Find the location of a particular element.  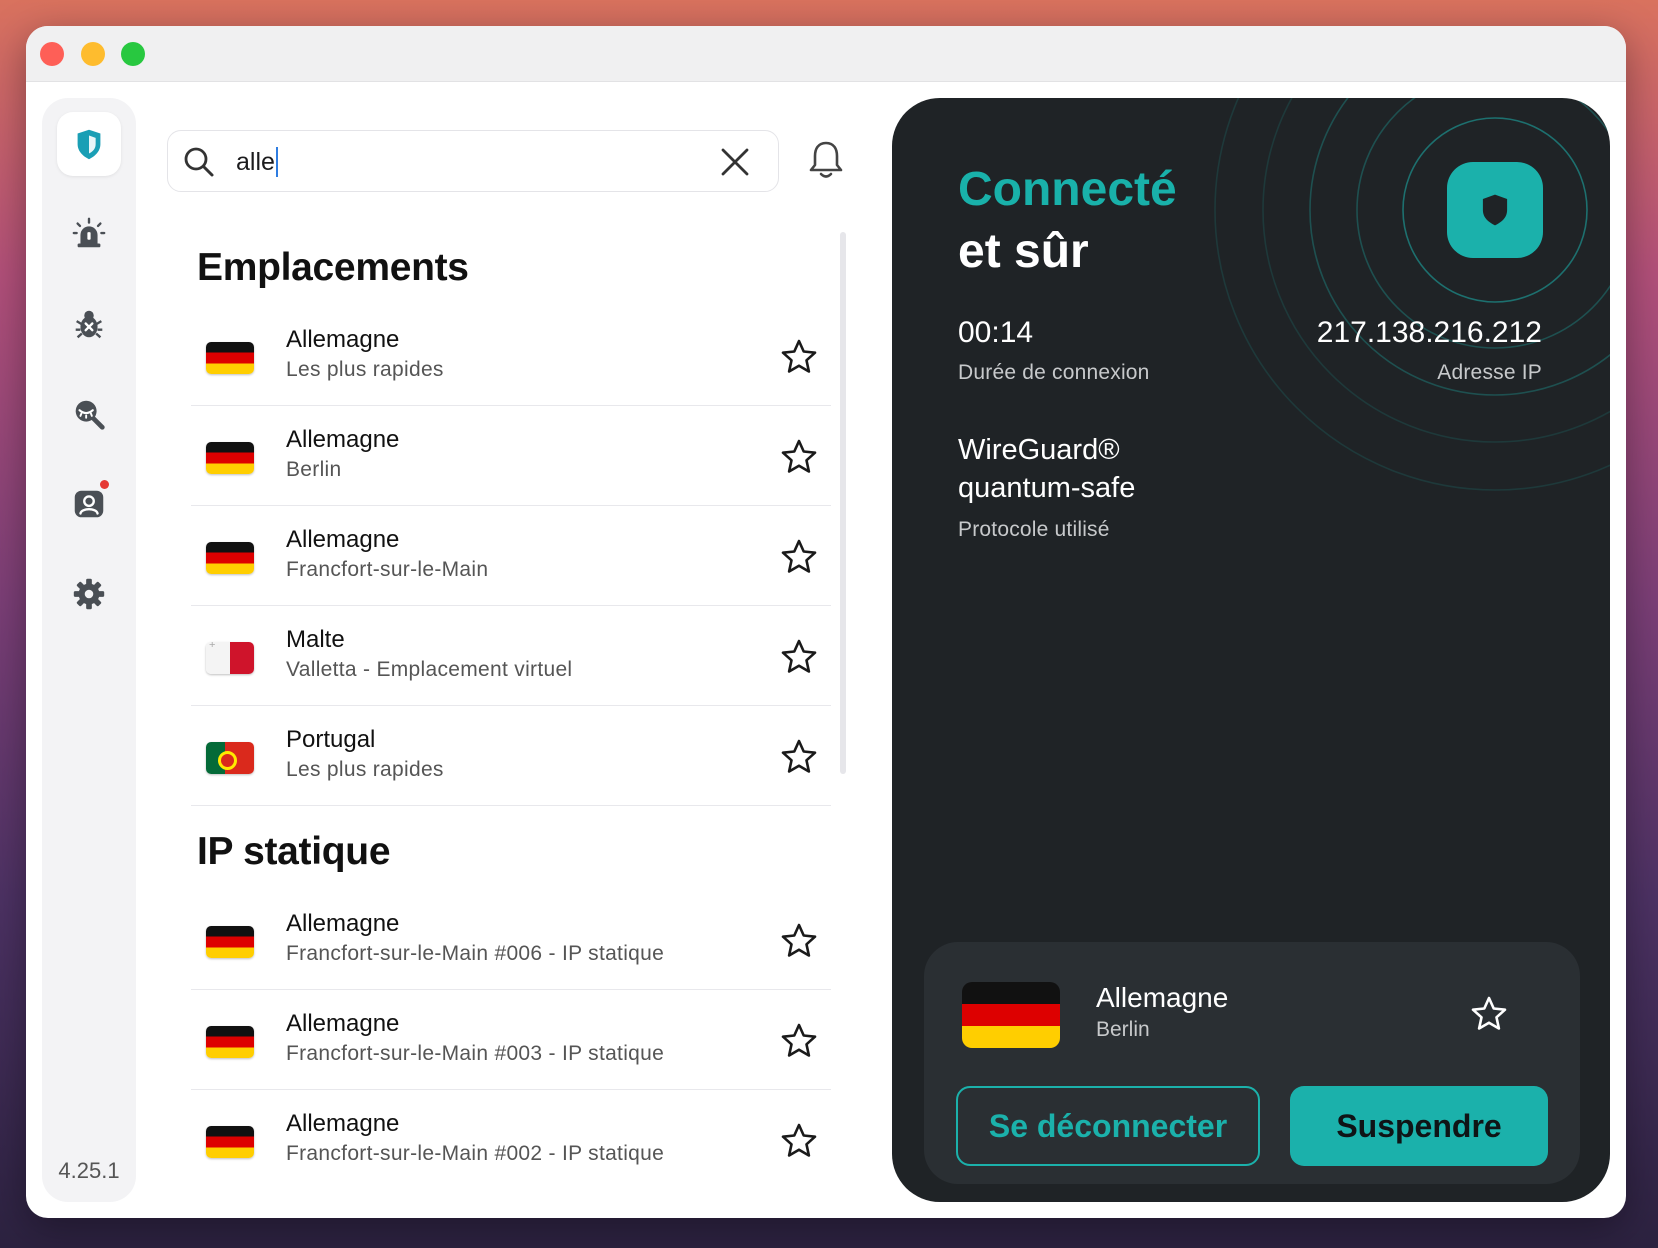

clear-search-icon is located at coordinates (735, 162).